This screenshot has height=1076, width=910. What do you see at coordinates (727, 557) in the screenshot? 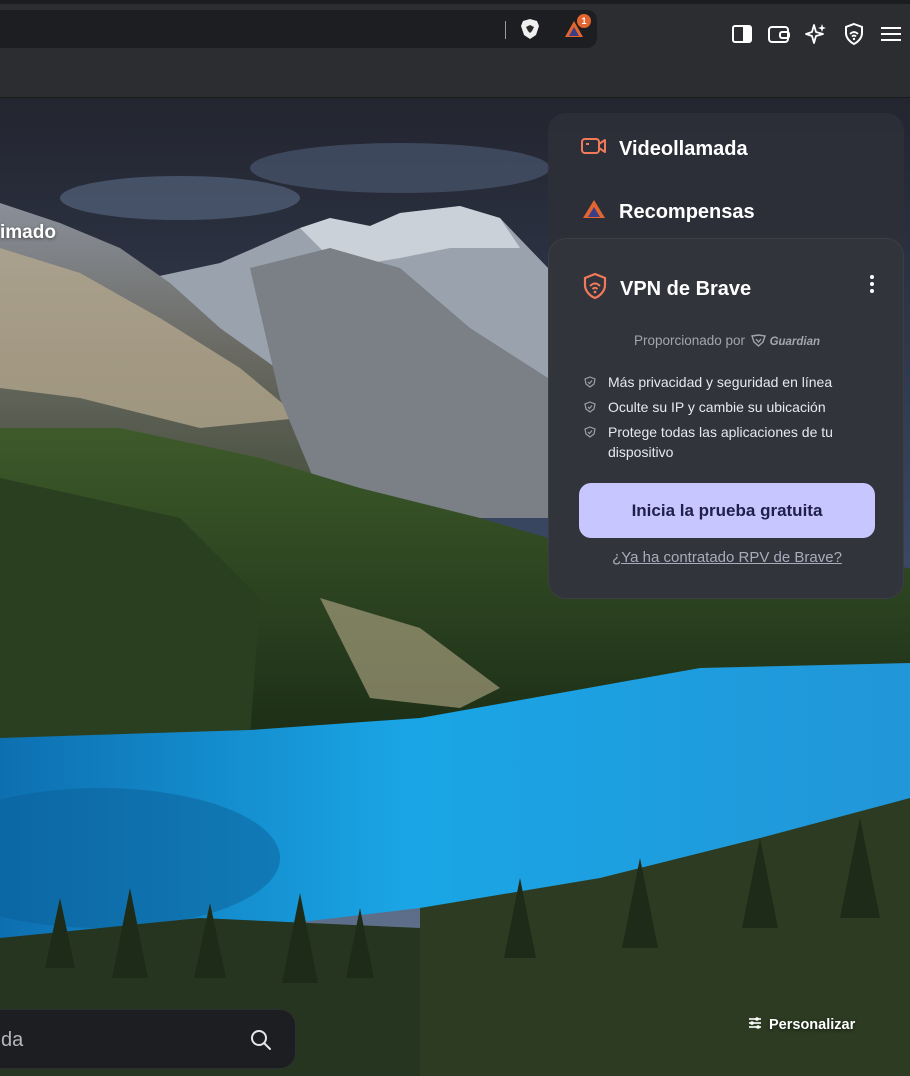
I see `already-purchased-link: ¿Ya ha contratado RPV de Brave?` at bounding box center [727, 557].